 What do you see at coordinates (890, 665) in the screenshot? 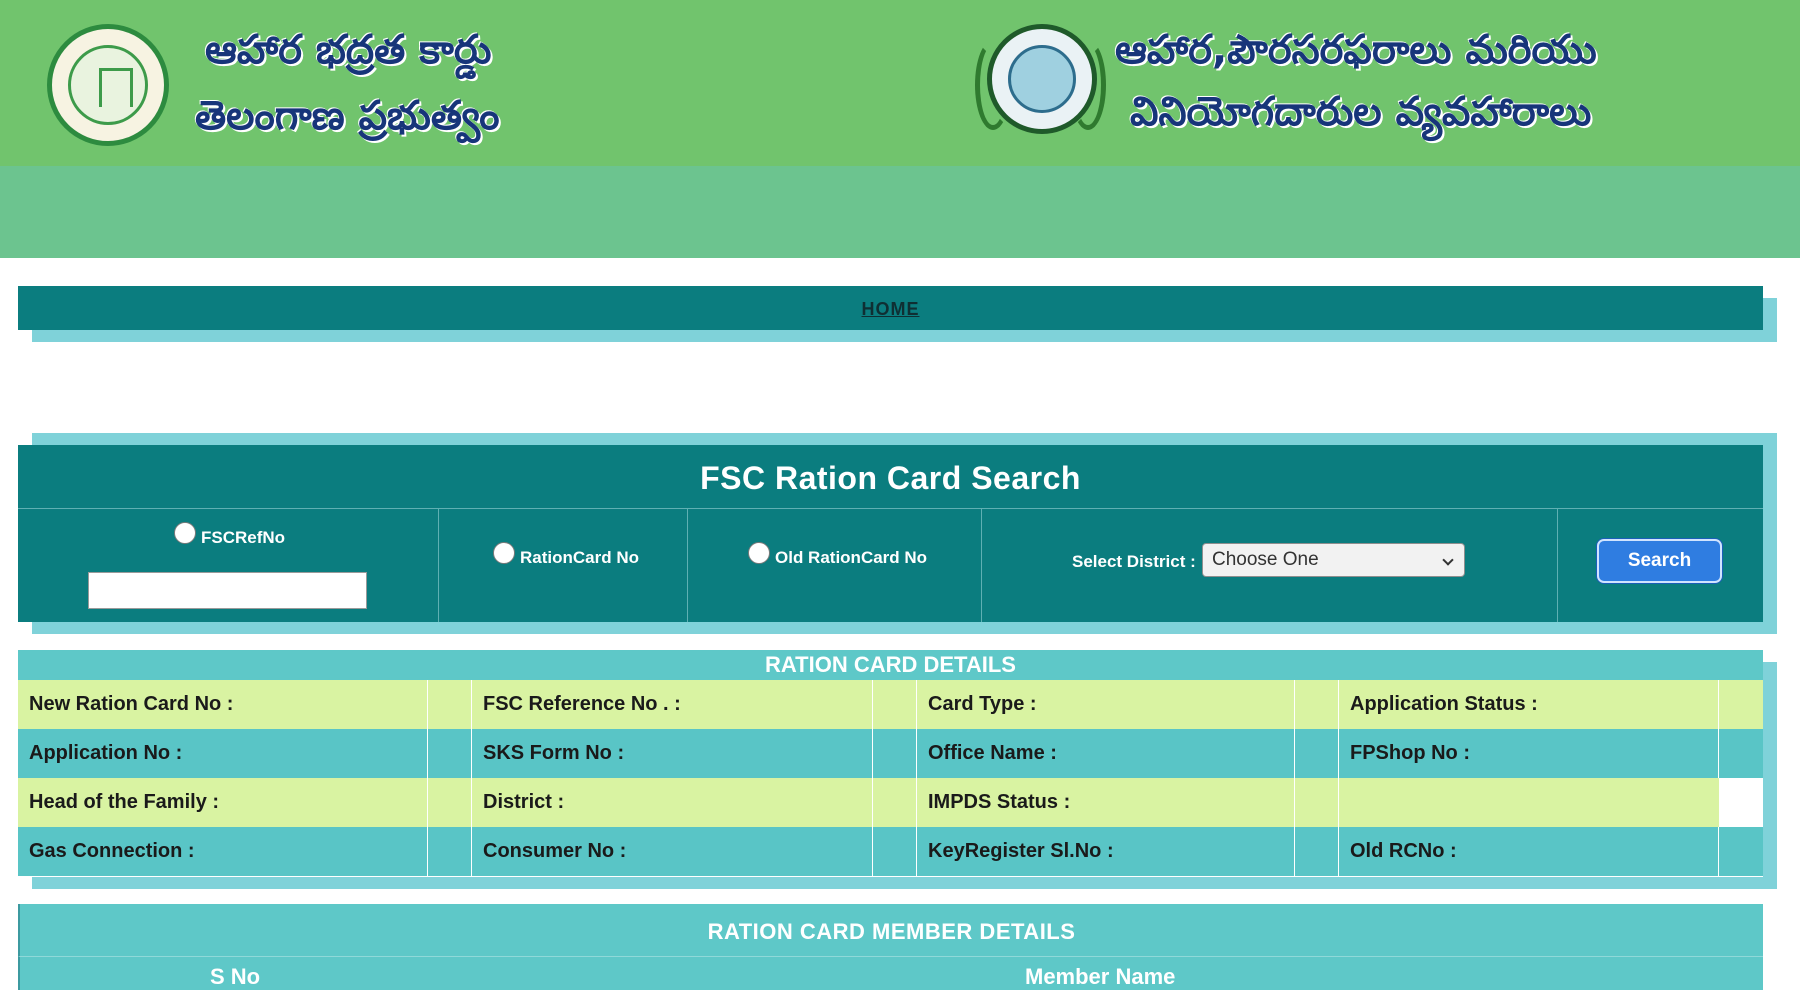
I see `details-title: RATION CARD DETAILS` at bounding box center [890, 665].